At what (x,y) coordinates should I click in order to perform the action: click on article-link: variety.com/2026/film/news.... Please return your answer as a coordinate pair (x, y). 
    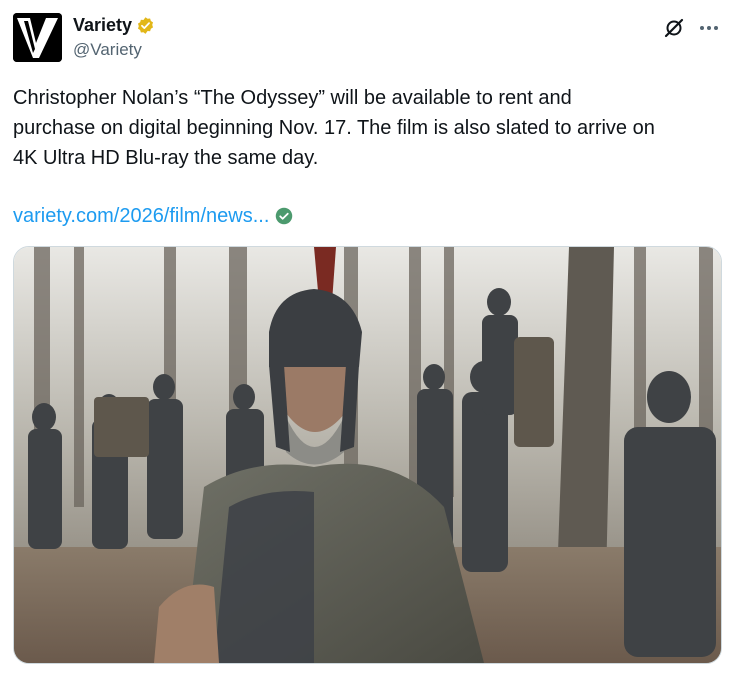
    Looking at the image, I should click on (141, 216).